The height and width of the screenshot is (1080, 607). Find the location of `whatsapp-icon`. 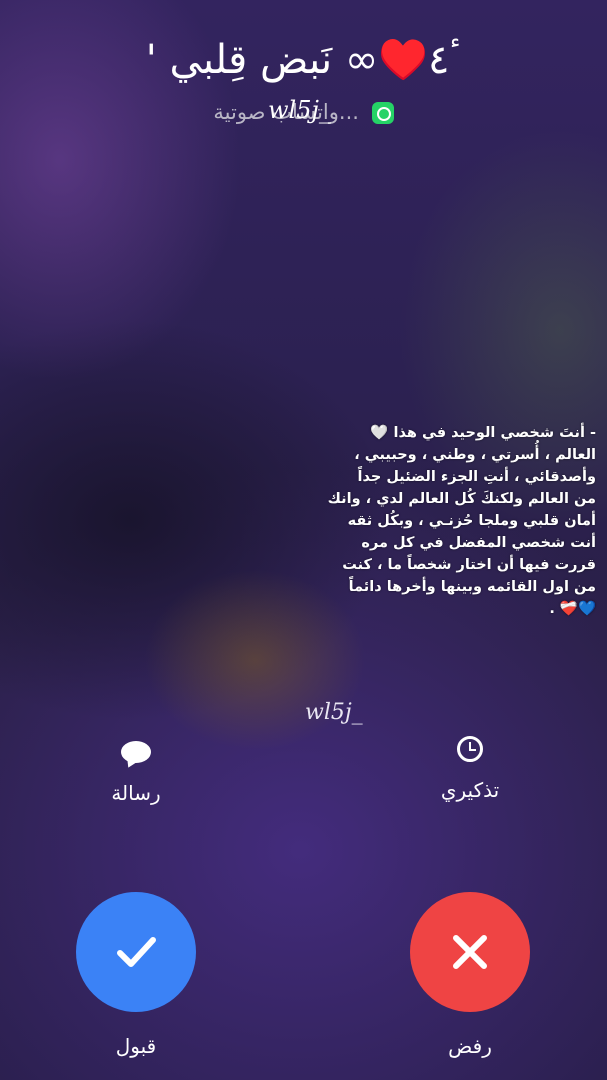

whatsapp-icon is located at coordinates (382, 113).